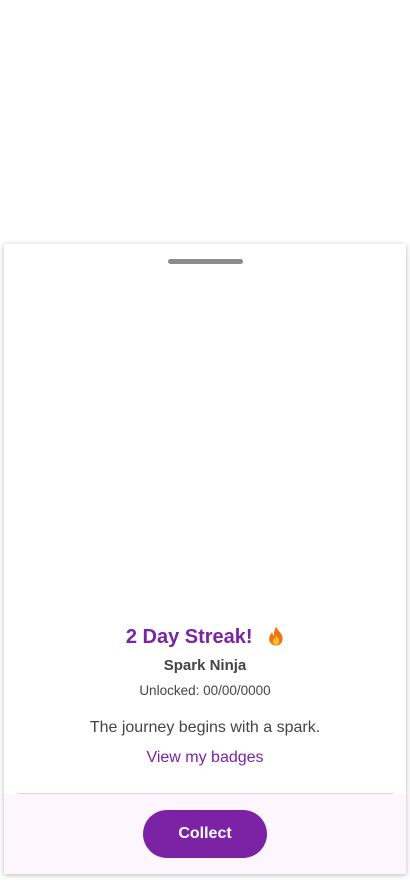 Image resolution: width=410 pixels, height=882 pixels. What do you see at coordinates (205, 793) in the screenshot?
I see `footer-divider` at bounding box center [205, 793].